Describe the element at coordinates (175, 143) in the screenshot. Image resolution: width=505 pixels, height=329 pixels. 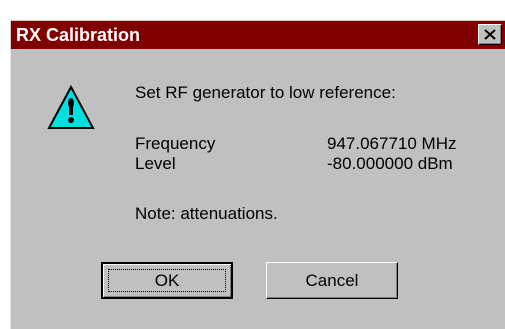
I see `frequency-label: Frequency` at that location.